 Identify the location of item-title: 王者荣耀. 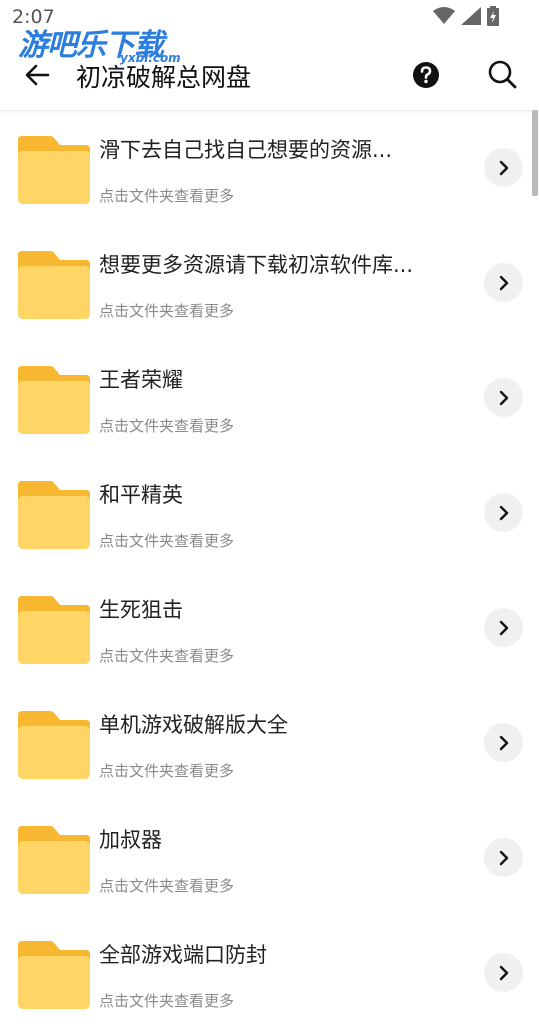
(141, 380).